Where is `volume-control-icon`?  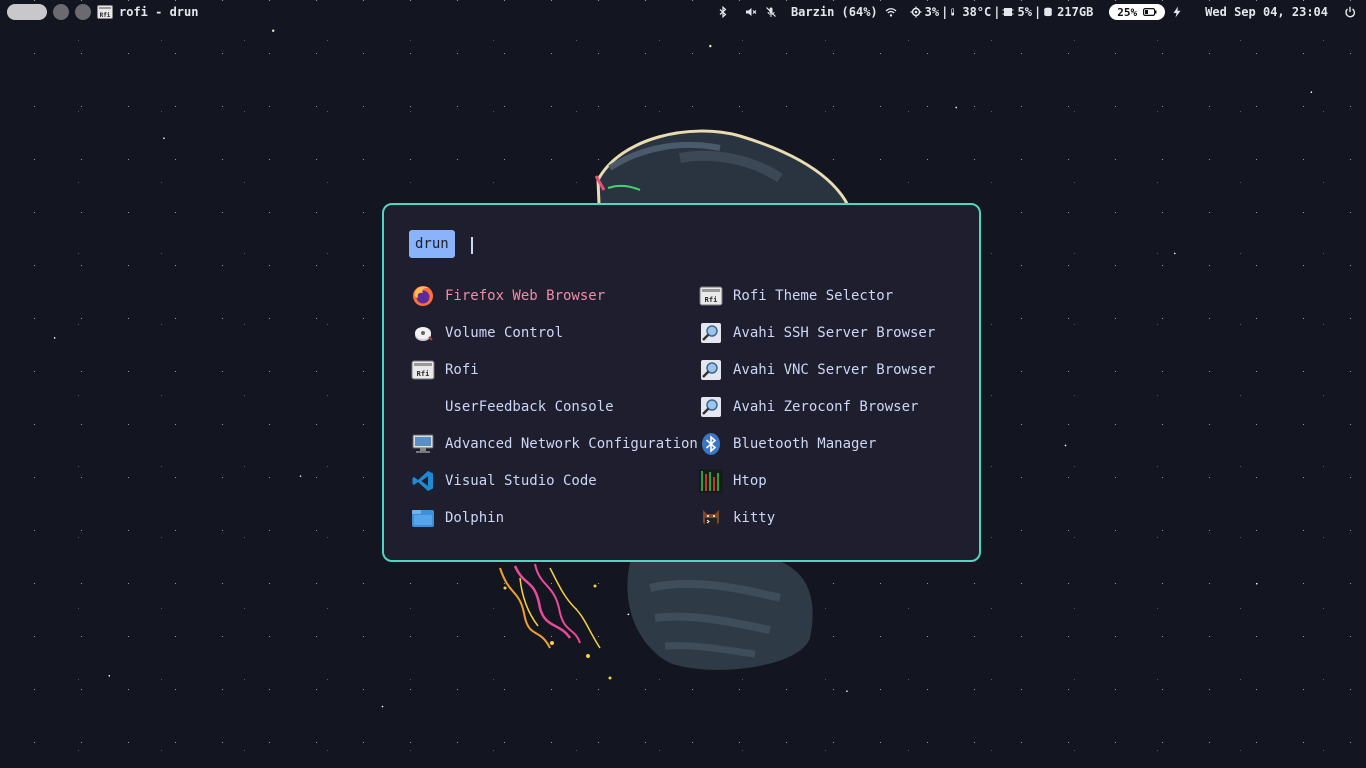
volume-control-icon is located at coordinates (423, 333).